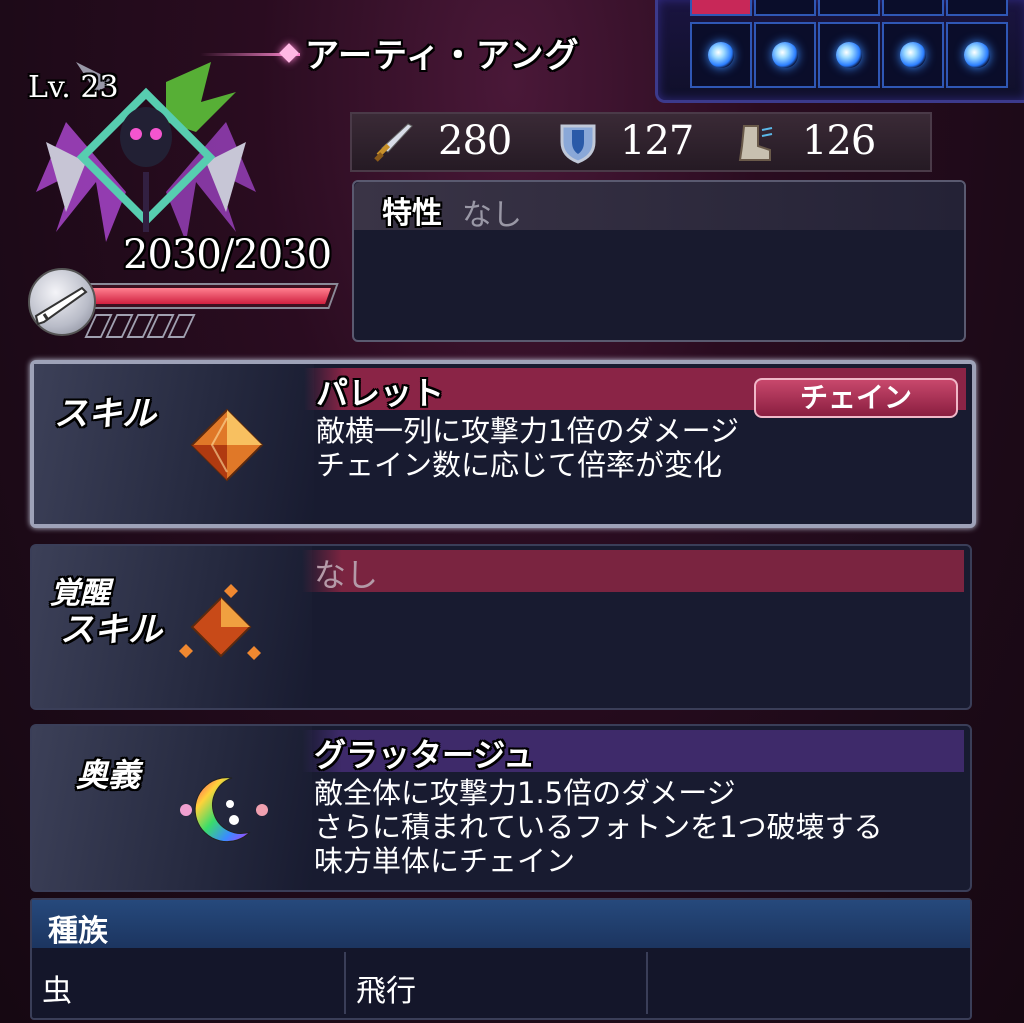 This screenshot has width=1024, height=1023. What do you see at coordinates (227, 445) in the screenshot?
I see `crystal-icon` at bounding box center [227, 445].